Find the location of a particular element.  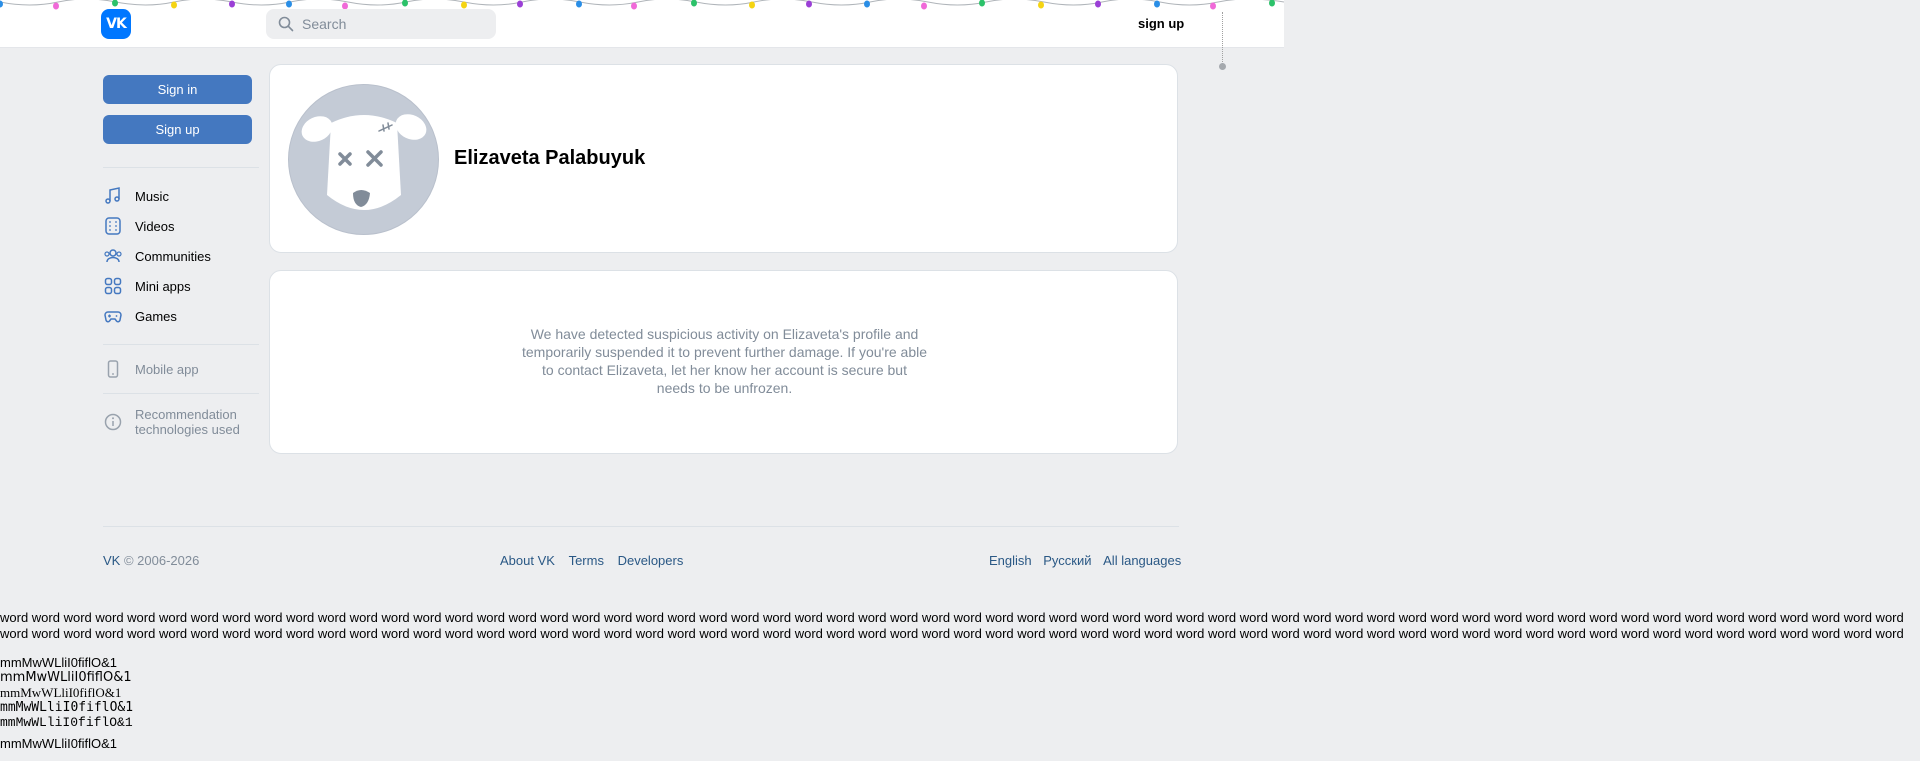

sidebar-item-label: Recommendation technologies used is located at coordinates (187, 422).